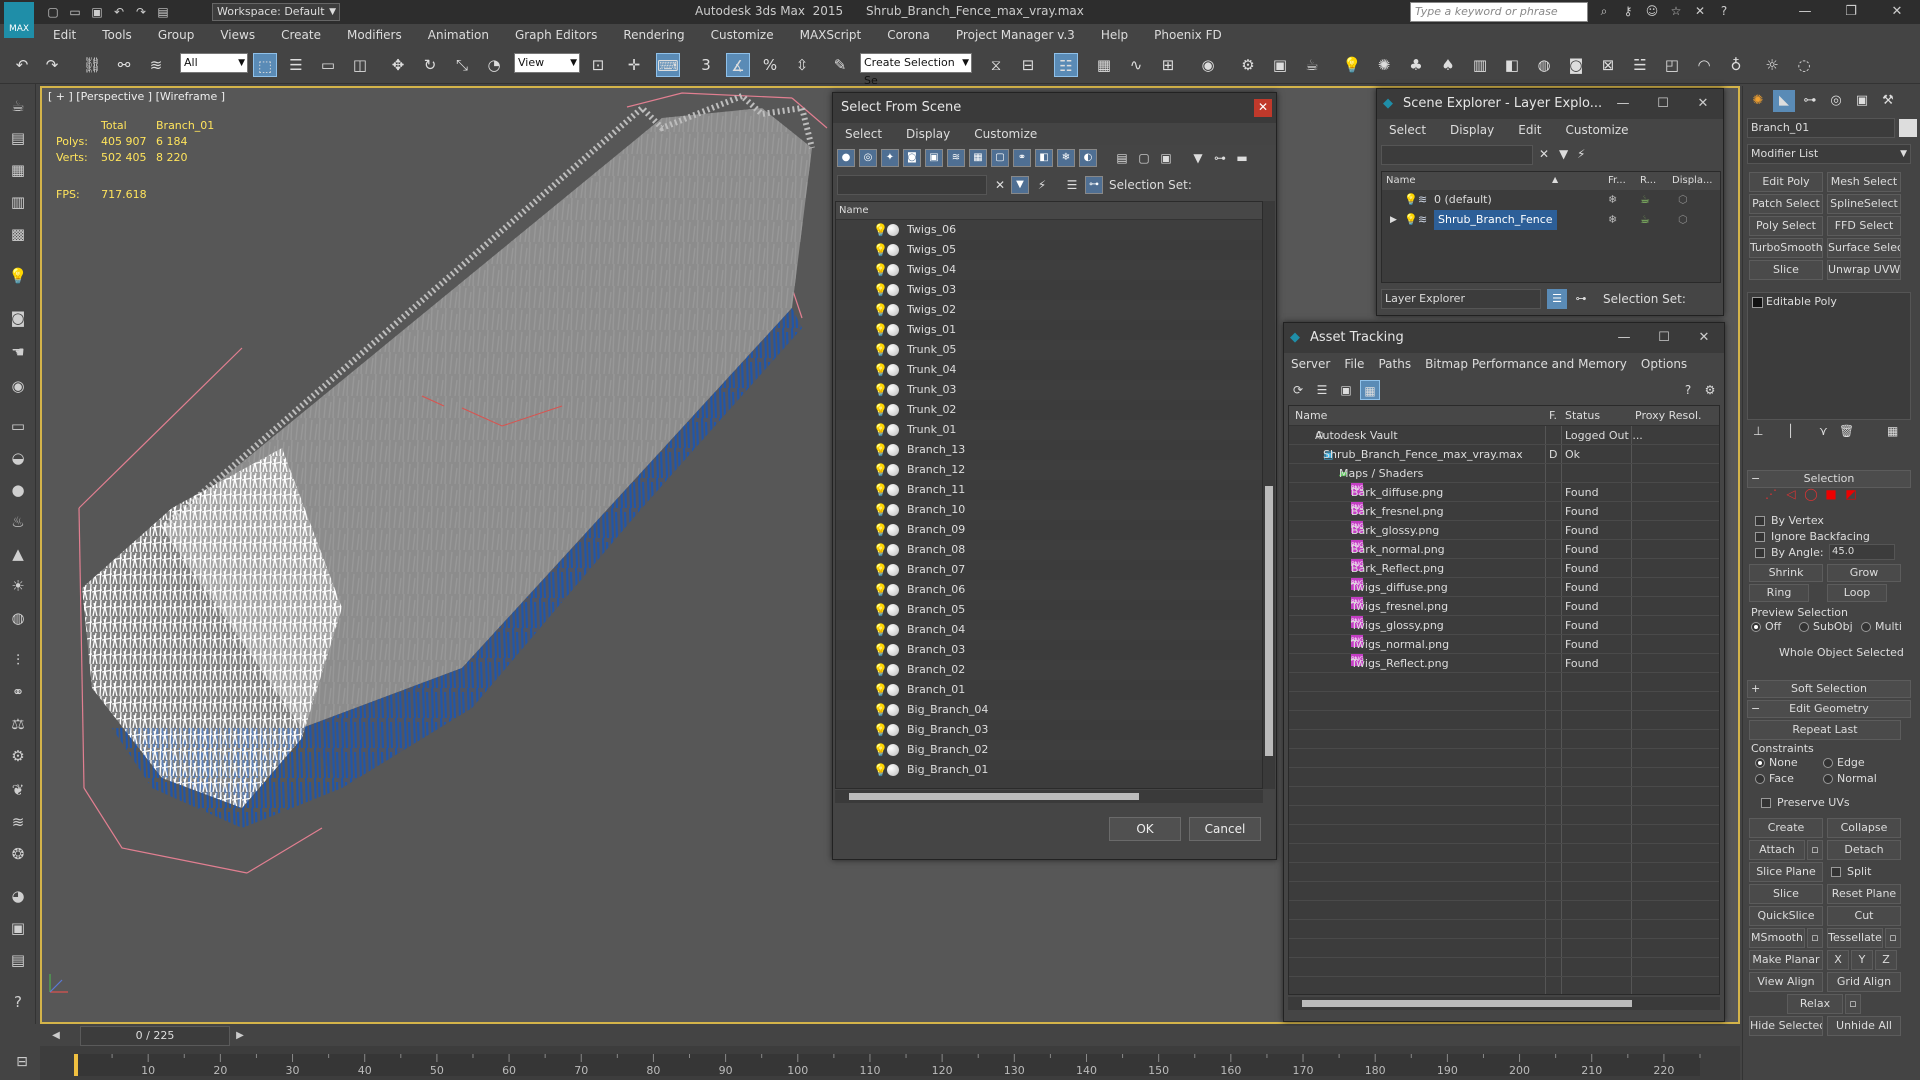 The width and height of the screenshot is (1920, 1080). Describe the element at coordinates (1779, 593) in the screenshot. I see `ring-button: Ring` at that location.